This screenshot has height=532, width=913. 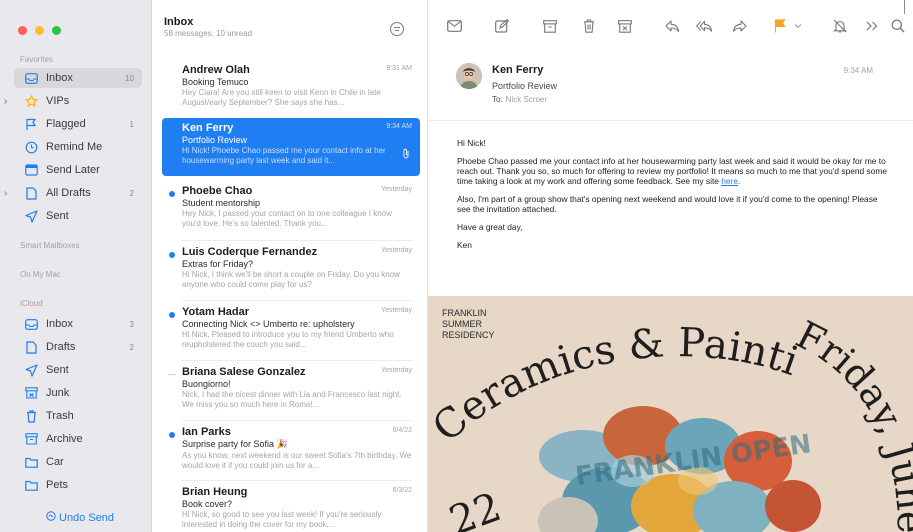 What do you see at coordinates (729, 181) in the screenshot?
I see `site-link: here` at bounding box center [729, 181].